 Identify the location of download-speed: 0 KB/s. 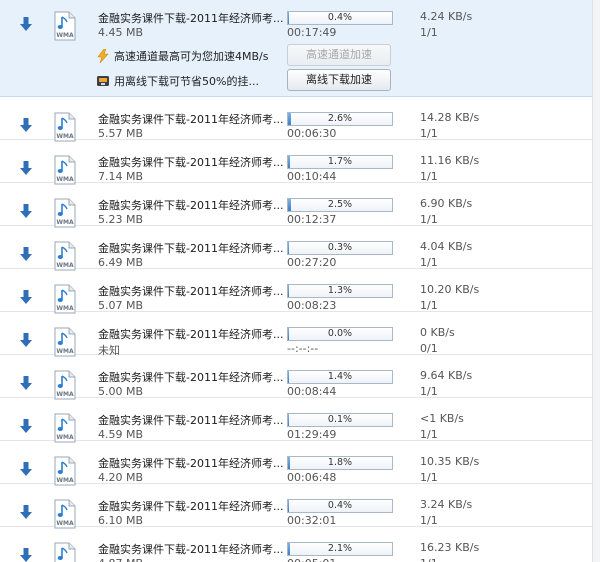
(437, 332).